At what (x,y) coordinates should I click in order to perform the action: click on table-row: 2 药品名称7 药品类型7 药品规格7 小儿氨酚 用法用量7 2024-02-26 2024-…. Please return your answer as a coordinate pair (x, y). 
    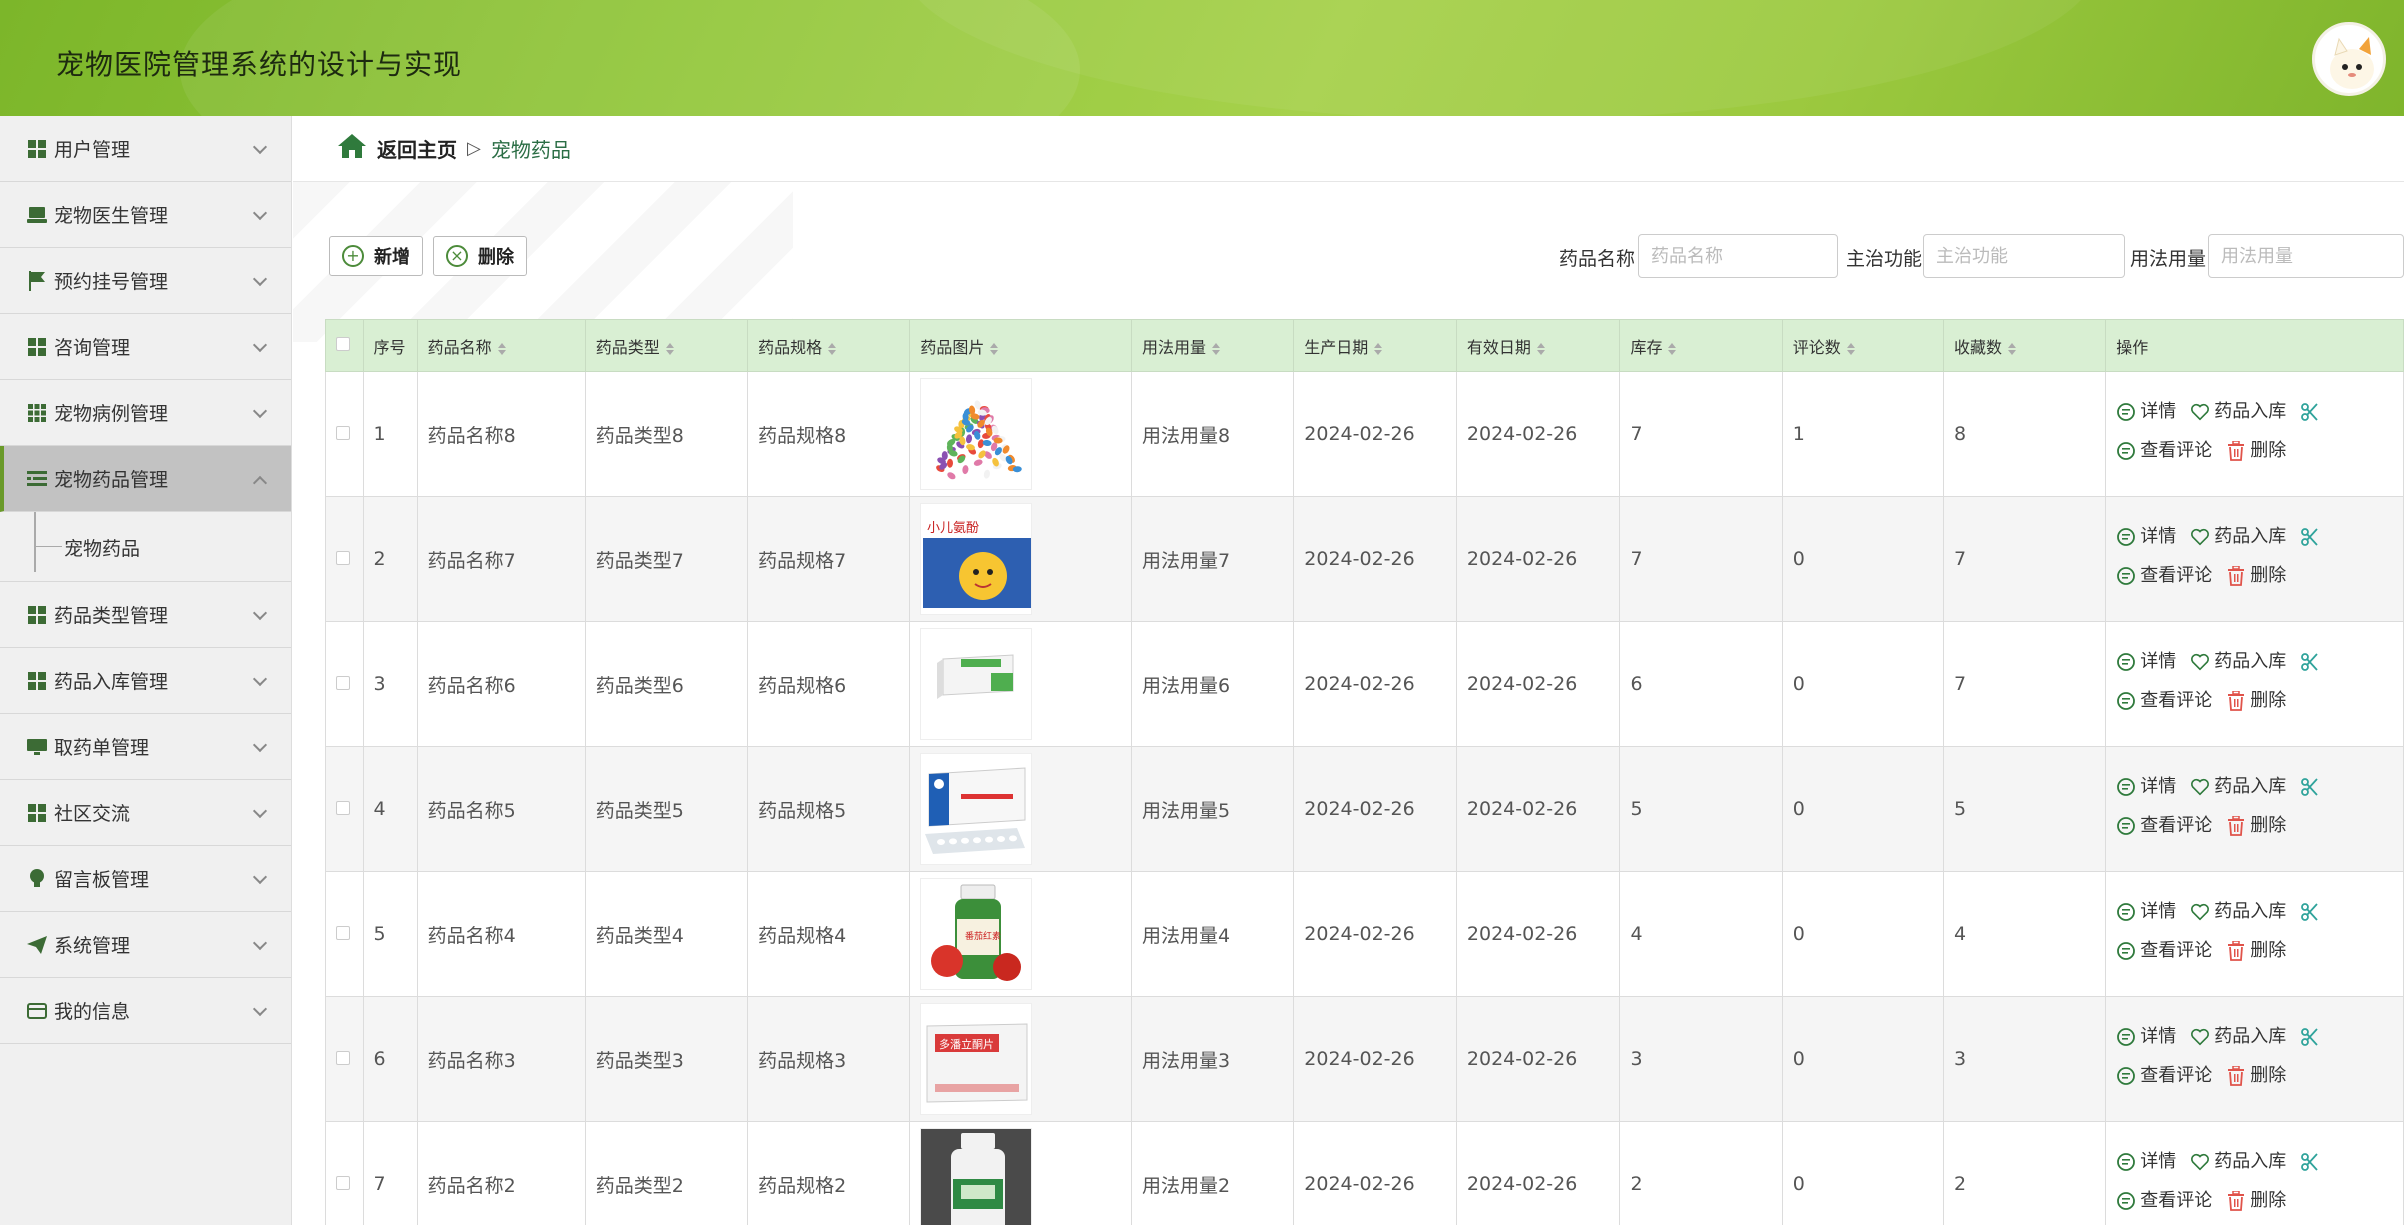
    Looking at the image, I should click on (1364, 559).